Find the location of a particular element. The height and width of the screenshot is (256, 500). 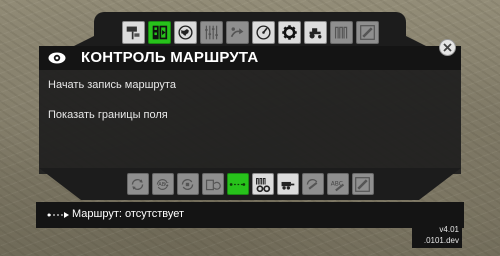

route-status-text: Маршрут: отсутствует is located at coordinates (128, 214).